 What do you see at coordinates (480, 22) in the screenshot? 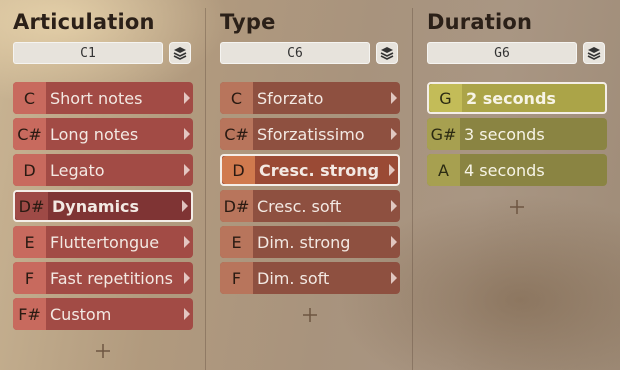
I see `duration-heading: Duration` at bounding box center [480, 22].